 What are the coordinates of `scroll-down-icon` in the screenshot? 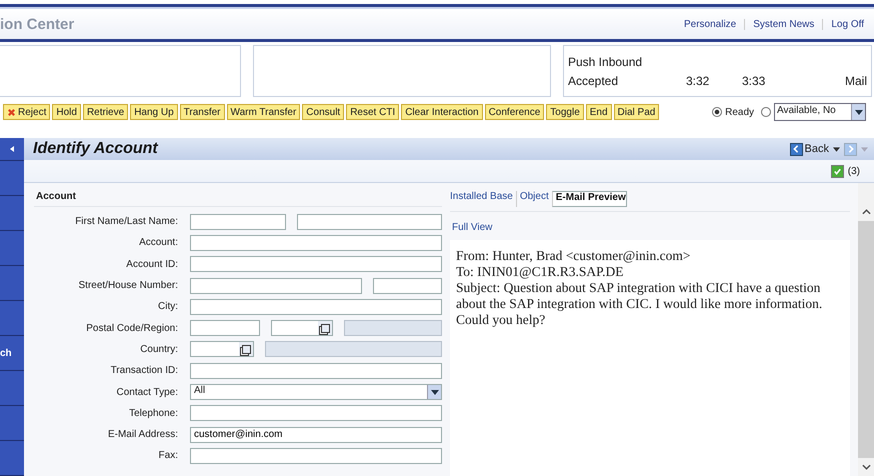 It's located at (866, 467).